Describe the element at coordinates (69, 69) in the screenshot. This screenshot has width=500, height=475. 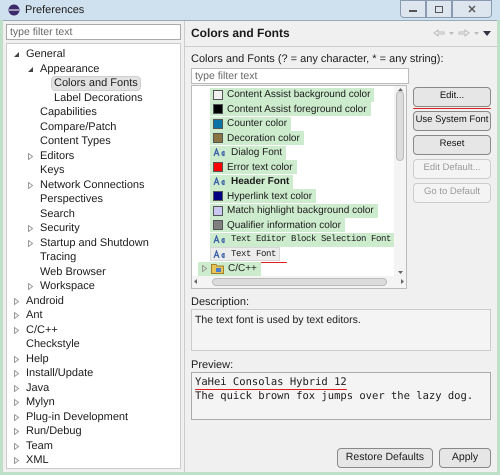
I see `tree-item: Appearance` at that location.